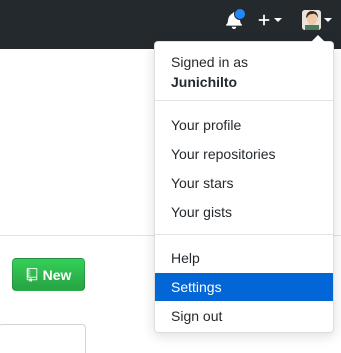  Describe the element at coordinates (244, 154) in the screenshot. I see `dropdown-item-your-repositories: Your repositories` at that location.